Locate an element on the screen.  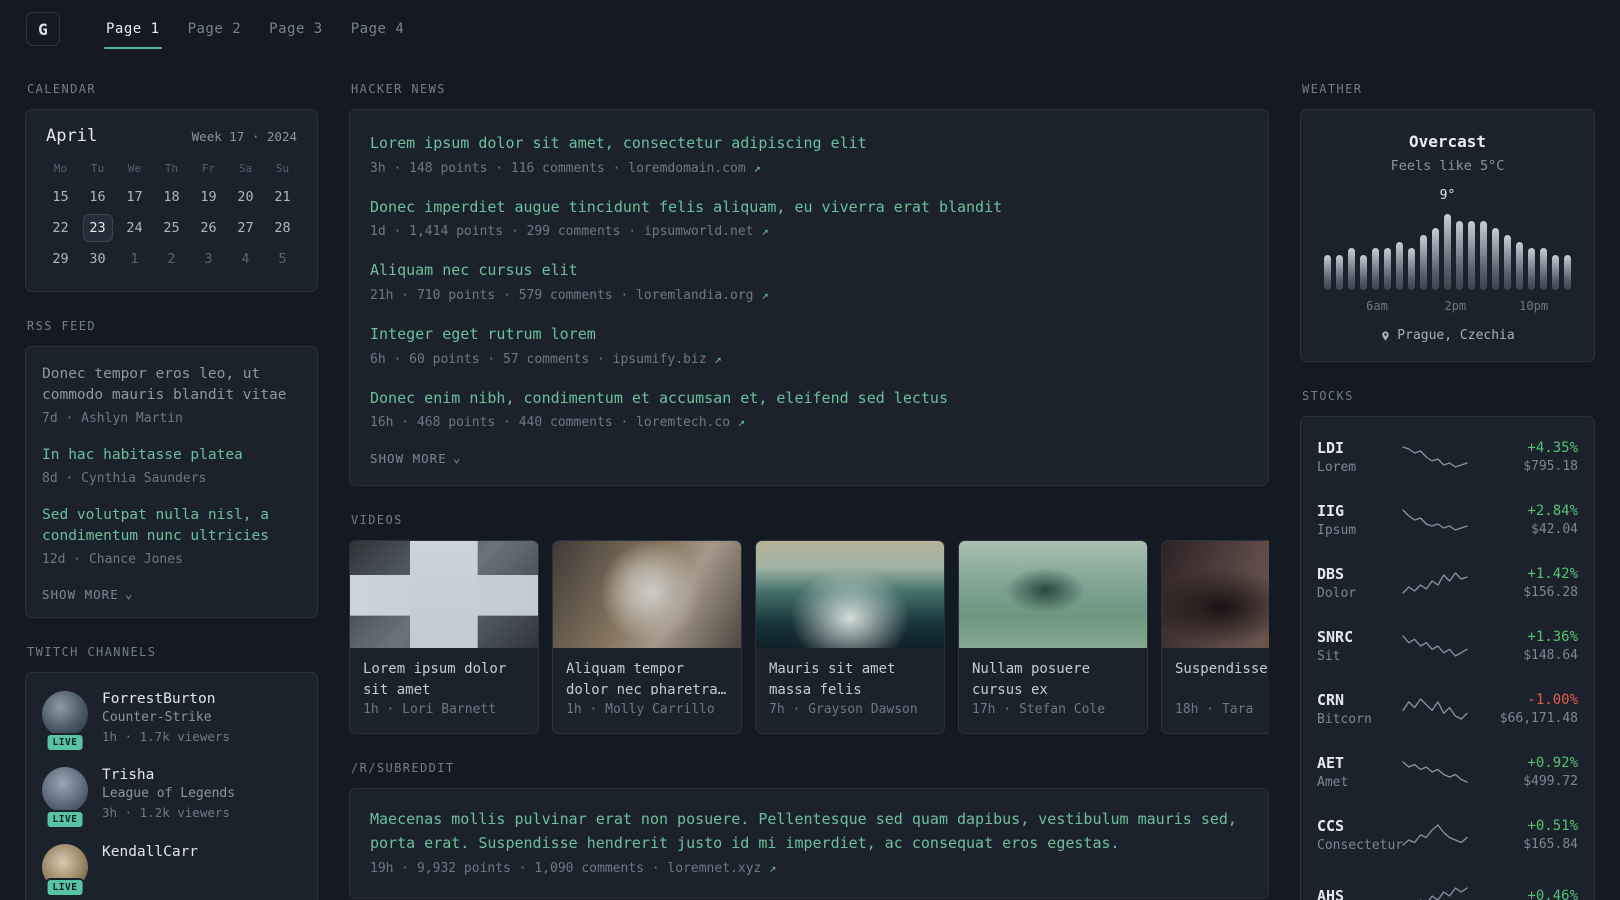
hn-story-title: Integer eget rutrum lorem is located at coordinates (809, 334).